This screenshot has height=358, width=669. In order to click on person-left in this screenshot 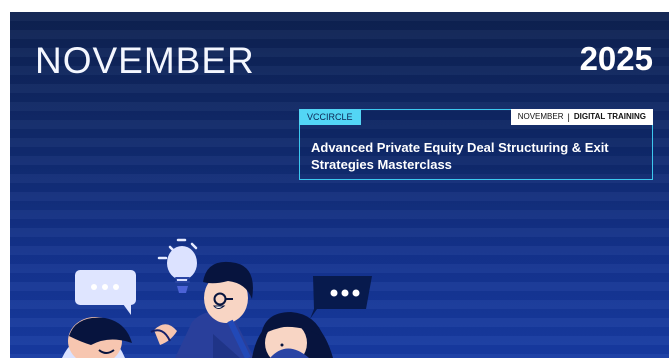, I will do `click(97, 337)`.